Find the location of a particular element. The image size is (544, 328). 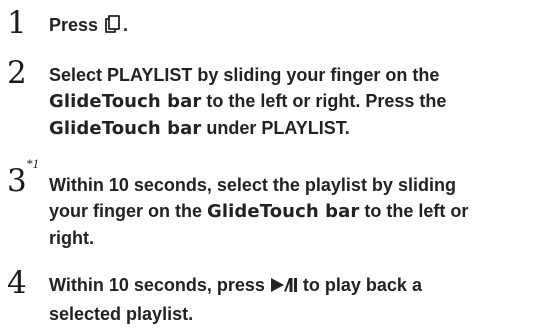

step-text-line: right. is located at coordinates (71, 238).